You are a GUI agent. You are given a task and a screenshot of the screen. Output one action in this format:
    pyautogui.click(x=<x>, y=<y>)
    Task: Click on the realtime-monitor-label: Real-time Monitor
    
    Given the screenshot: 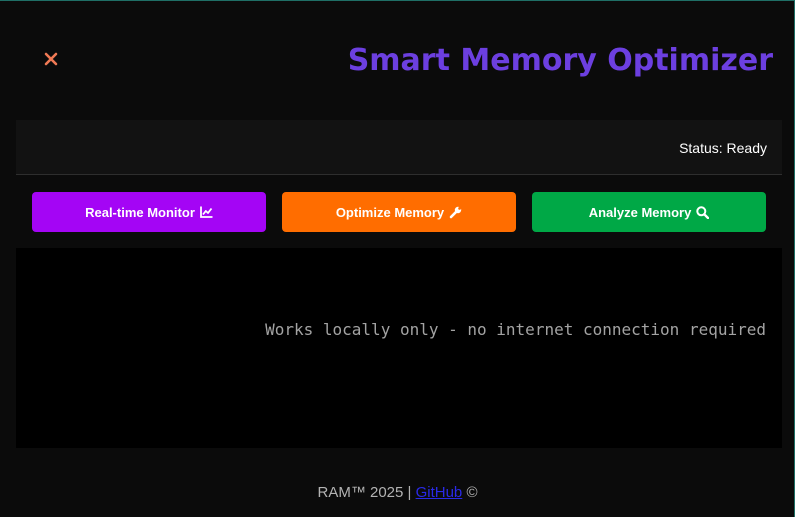 What is the action you would take?
    pyautogui.click(x=140, y=212)
    